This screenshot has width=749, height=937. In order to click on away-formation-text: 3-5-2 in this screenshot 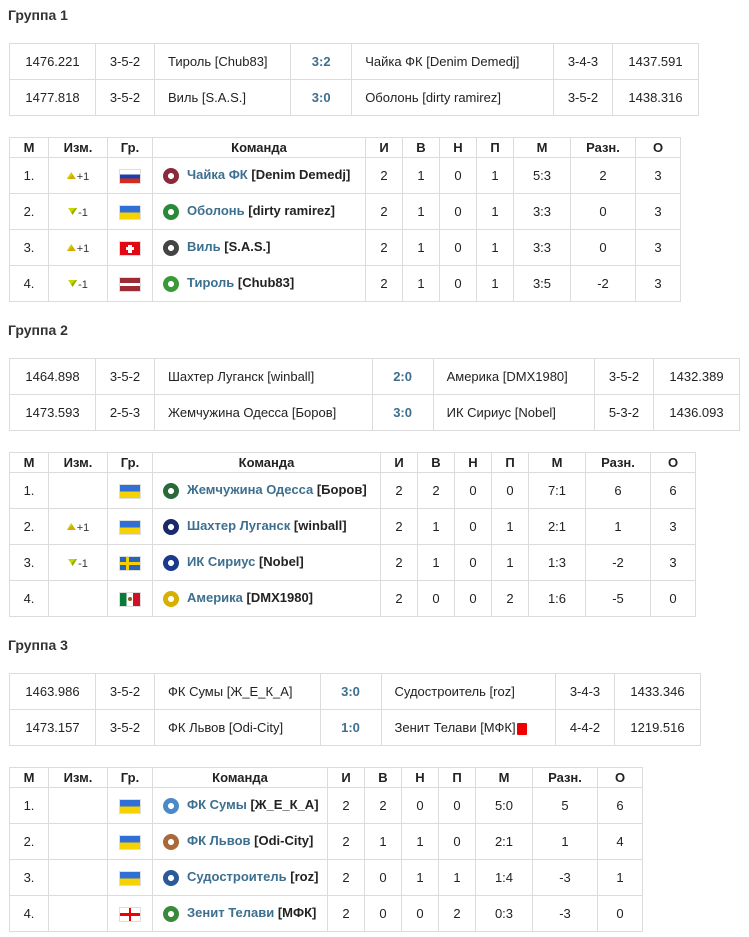, I will do `click(624, 376)`.